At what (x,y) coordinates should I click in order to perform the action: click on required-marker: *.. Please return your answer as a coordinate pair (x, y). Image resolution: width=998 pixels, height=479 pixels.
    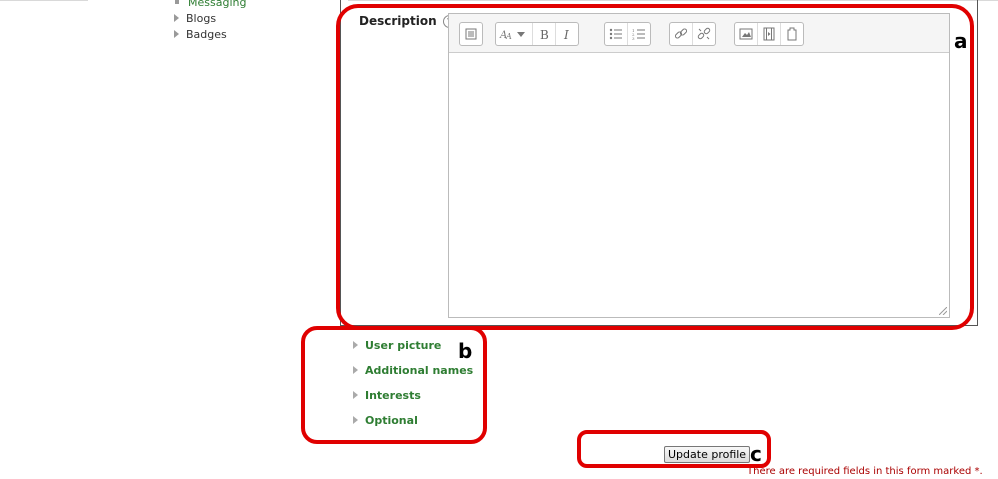
    Looking at the image, I should click on (978, 471).